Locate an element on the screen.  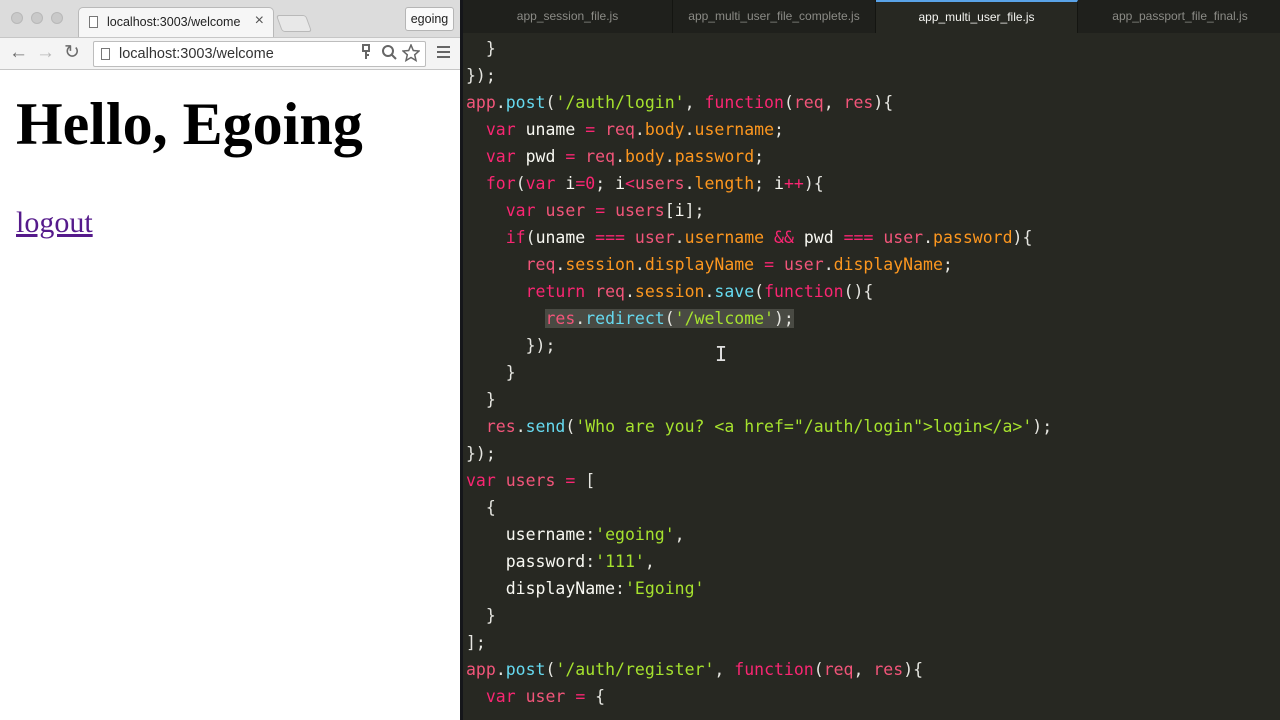
code-line: { is located at coordinates (759, 507).